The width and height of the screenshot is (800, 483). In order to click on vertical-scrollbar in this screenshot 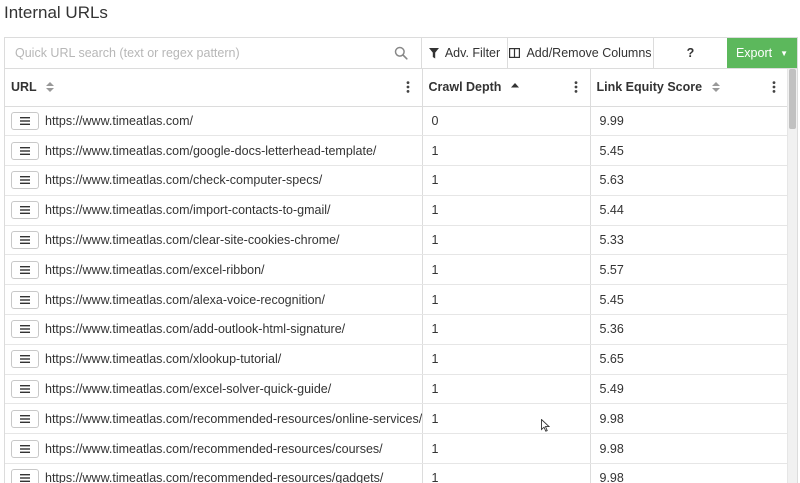, I will do `click(792, 276)`.